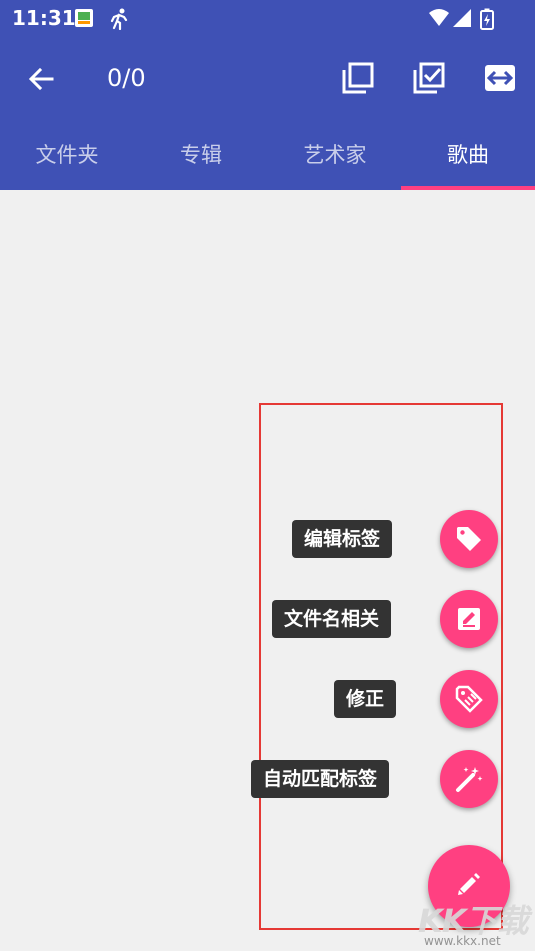 Image resolution: width=535 pixels, height=951 pixels. Describe the element at coordinates (358, 78) in the screenshot. I see `copy-icon` at that location.